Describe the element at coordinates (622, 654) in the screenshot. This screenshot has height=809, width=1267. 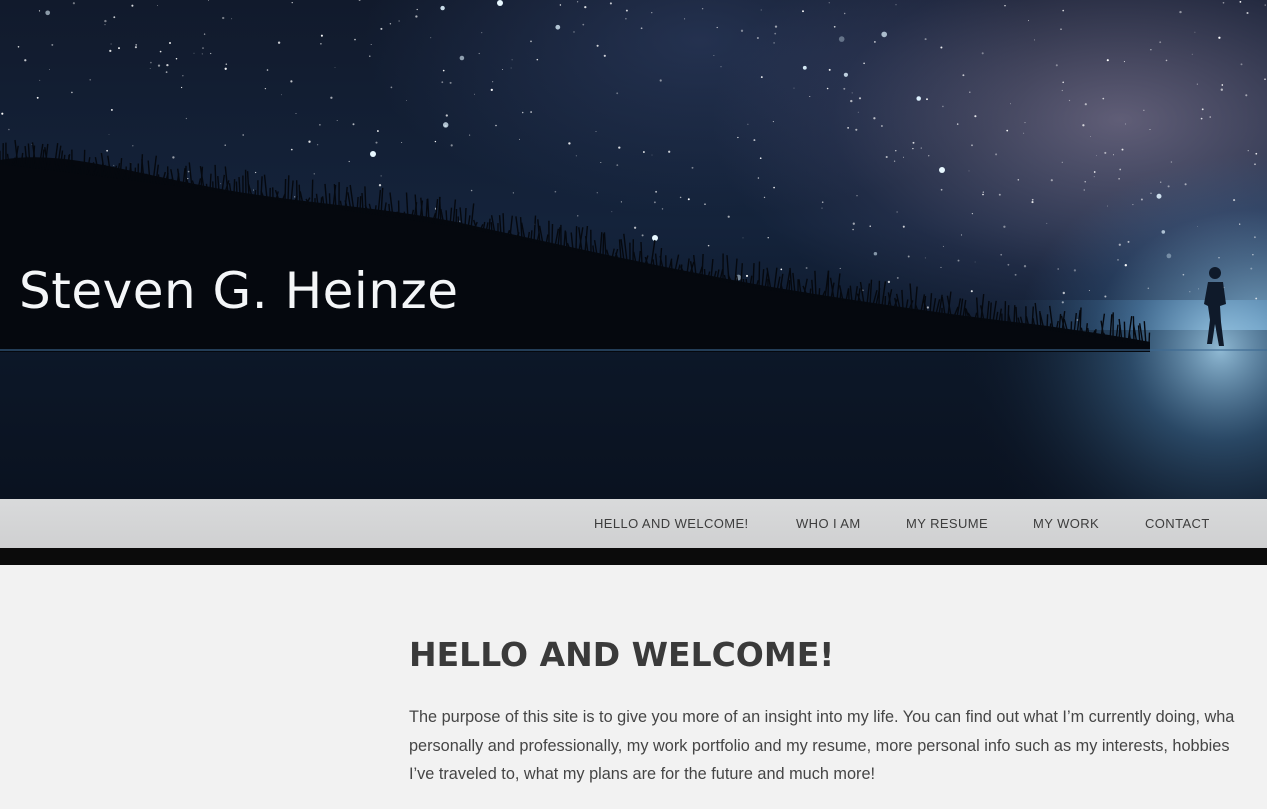
I see `page-heading: HELLO AND WELCOME!` at that location.